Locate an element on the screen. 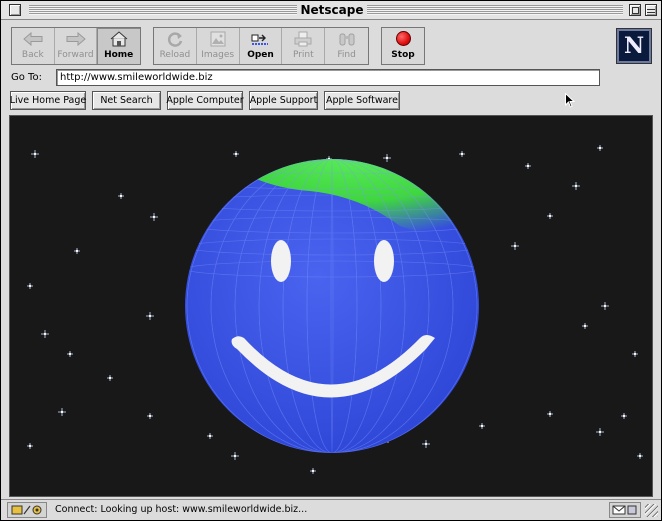  mail-status-button is located at coordinates (625, 510).